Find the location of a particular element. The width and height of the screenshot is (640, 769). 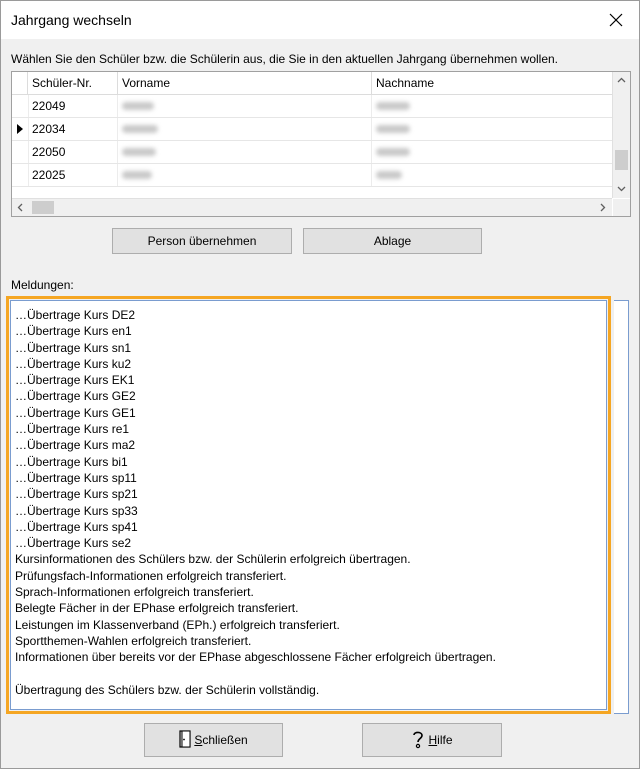

hilfe-button: Hilfe is located at coordinates (432, 740).